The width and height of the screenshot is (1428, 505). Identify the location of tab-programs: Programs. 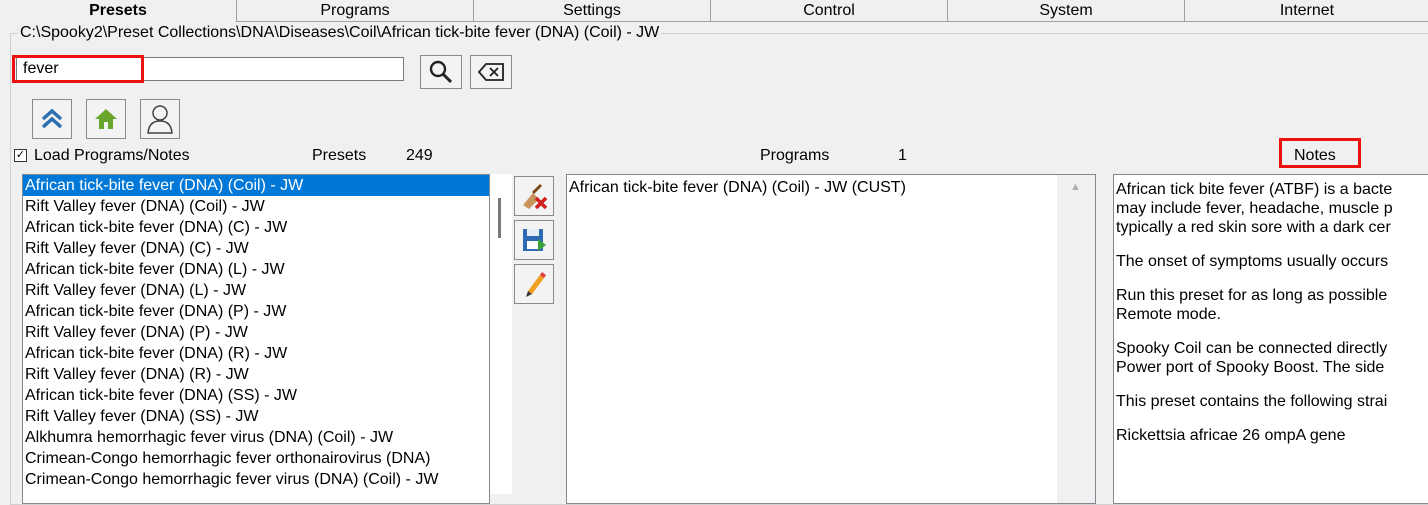
(355, 11).